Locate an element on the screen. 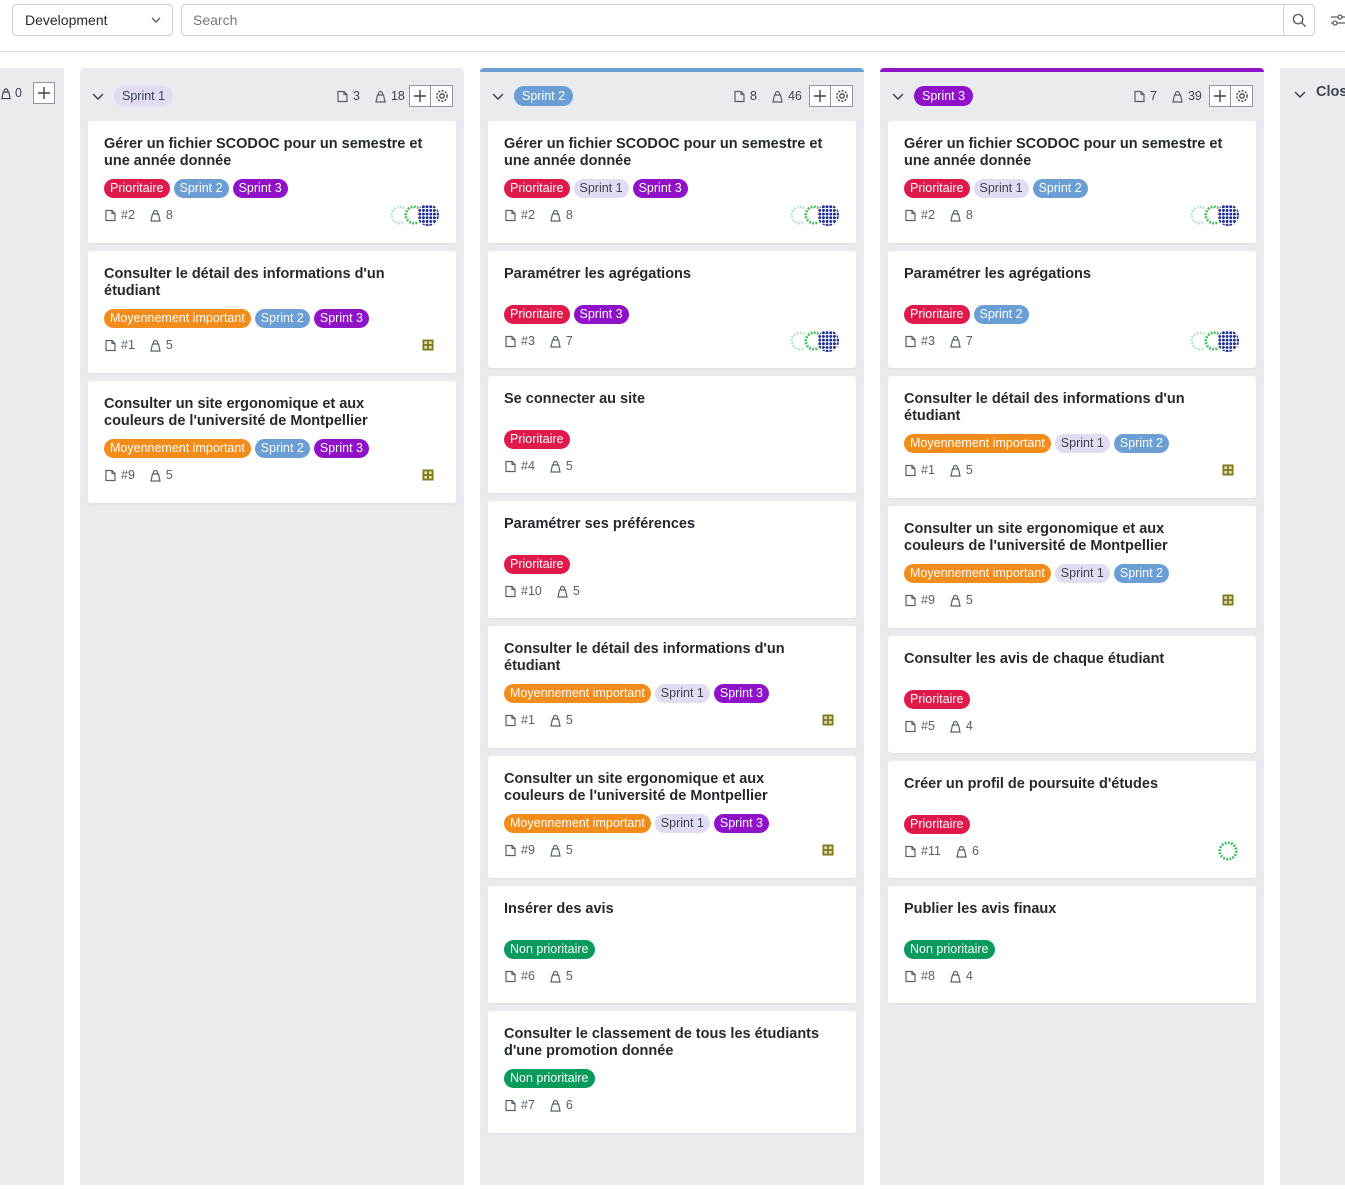  story-points: 8 is located at coordinates (569, 215).